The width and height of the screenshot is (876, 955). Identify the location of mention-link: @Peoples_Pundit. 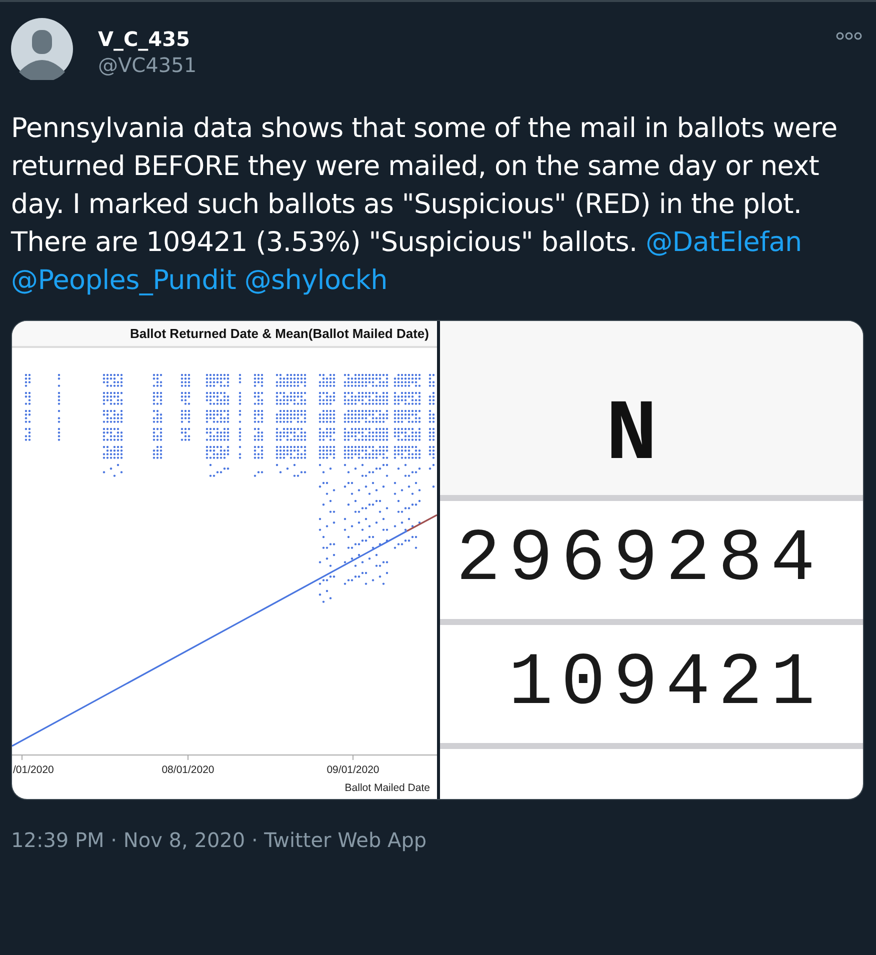
(123, 280).